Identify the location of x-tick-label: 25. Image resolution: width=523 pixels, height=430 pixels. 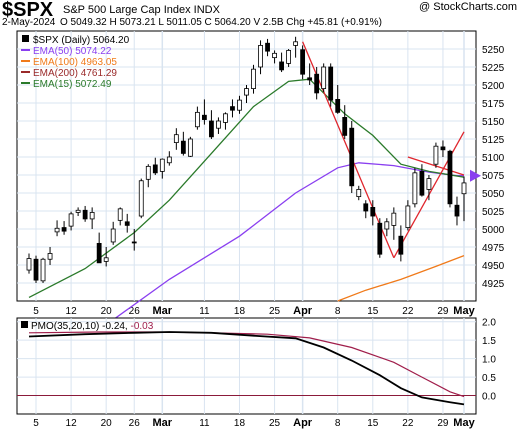
(275, 423).